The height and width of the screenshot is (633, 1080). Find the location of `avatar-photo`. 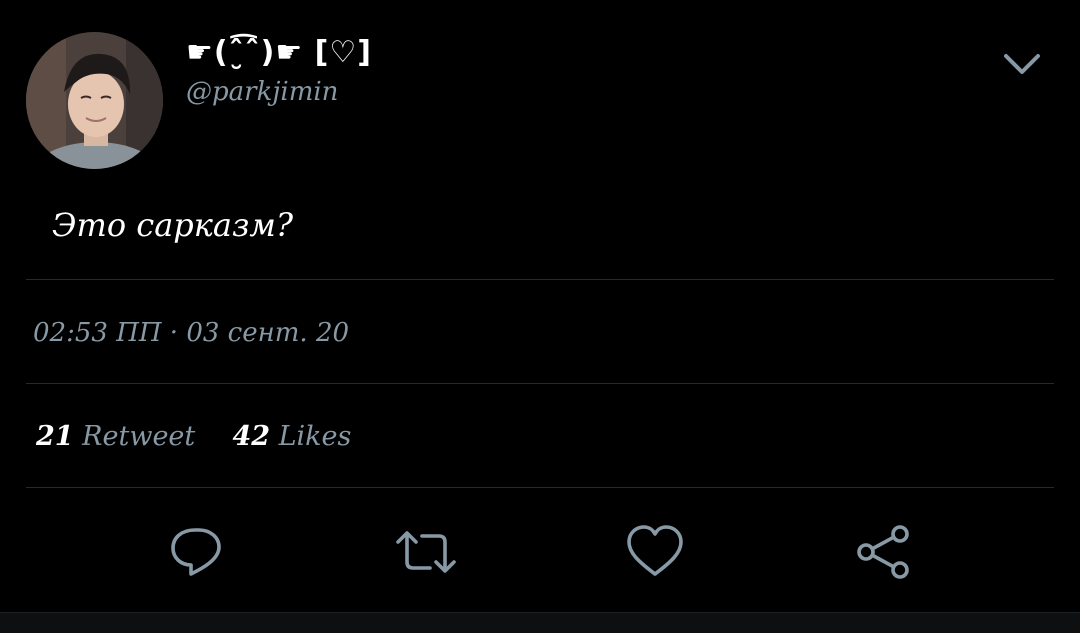

avatar-photo is located at coordinates (94, 100).